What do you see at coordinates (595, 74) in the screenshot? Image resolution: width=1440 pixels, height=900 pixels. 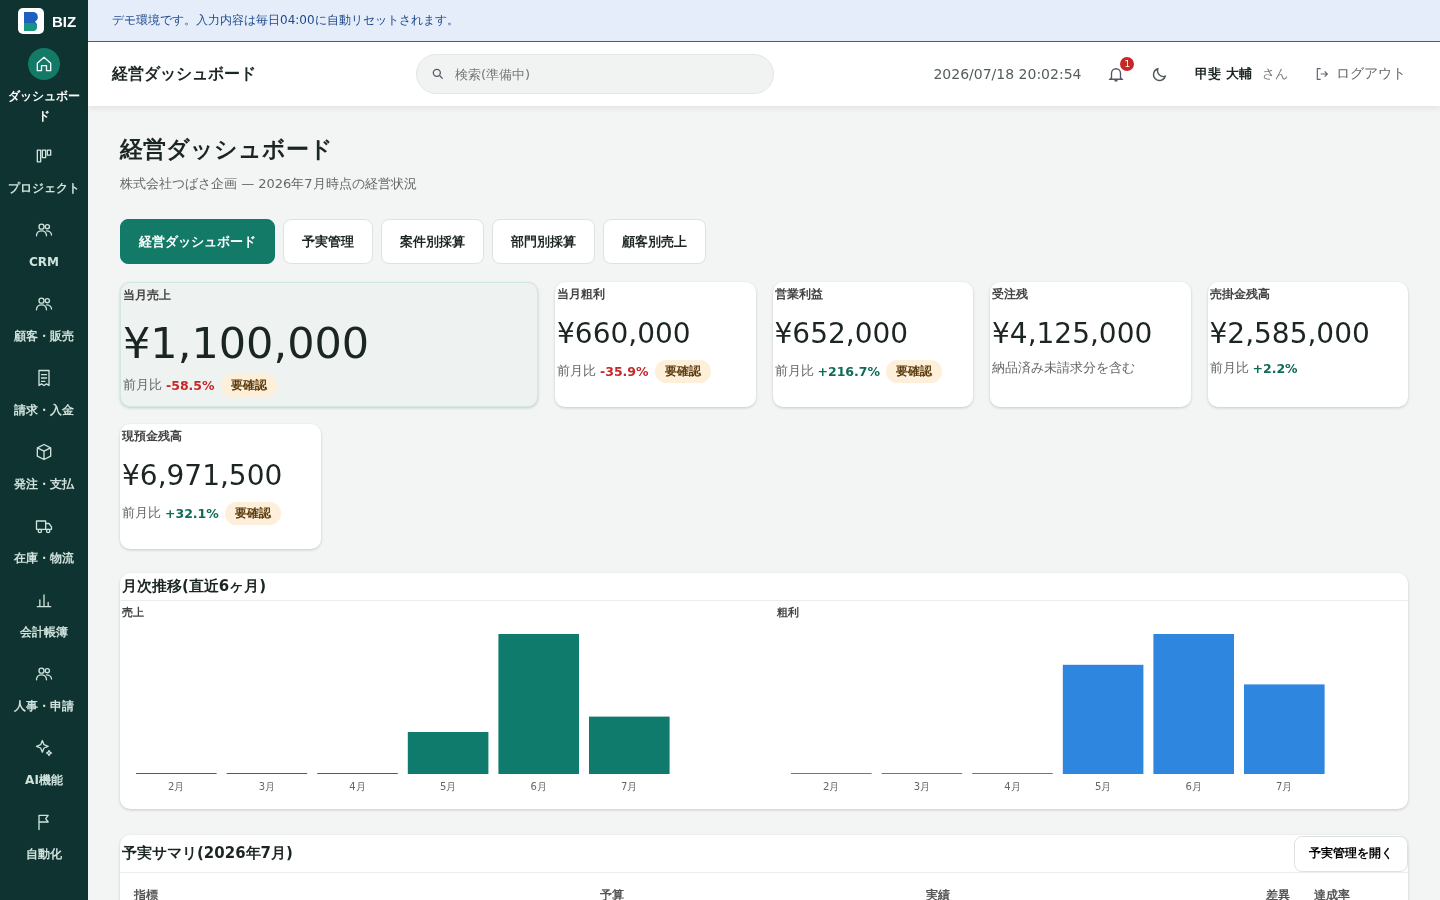 I see `search-field: 検索(準備中)` at bounding box center [595, 74].